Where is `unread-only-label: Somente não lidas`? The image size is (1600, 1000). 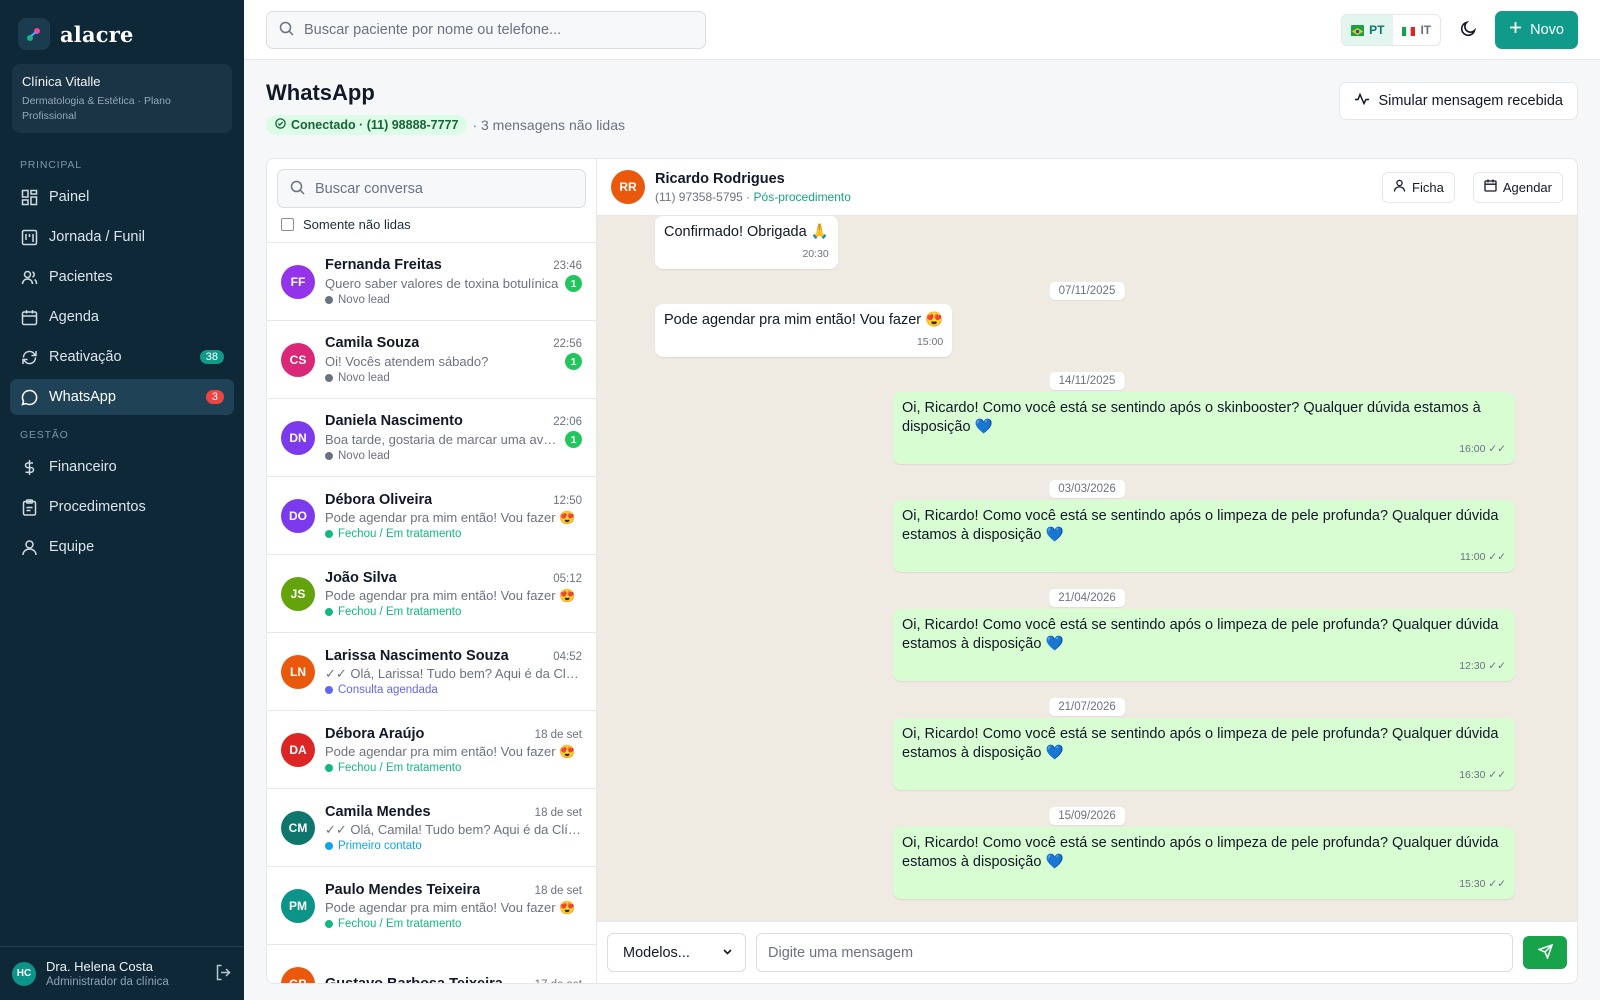 unread-only-label: Somente não lidas is located at coordinates (357, 224).